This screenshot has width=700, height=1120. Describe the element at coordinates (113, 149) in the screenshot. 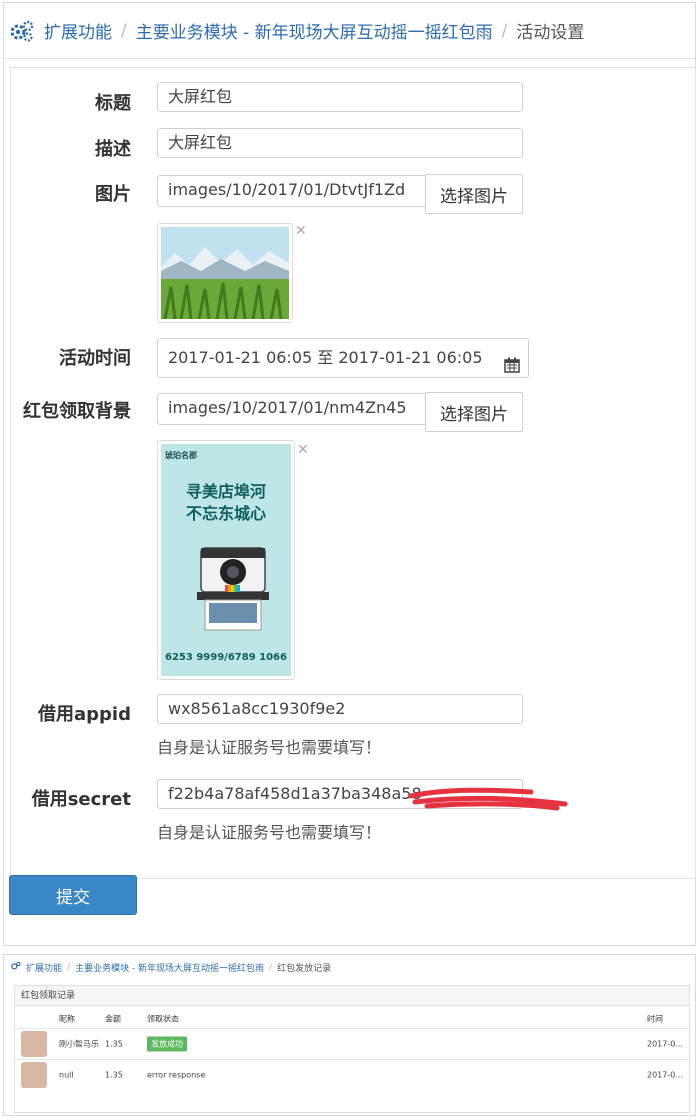

I see `desc-label: 描述` at that location.